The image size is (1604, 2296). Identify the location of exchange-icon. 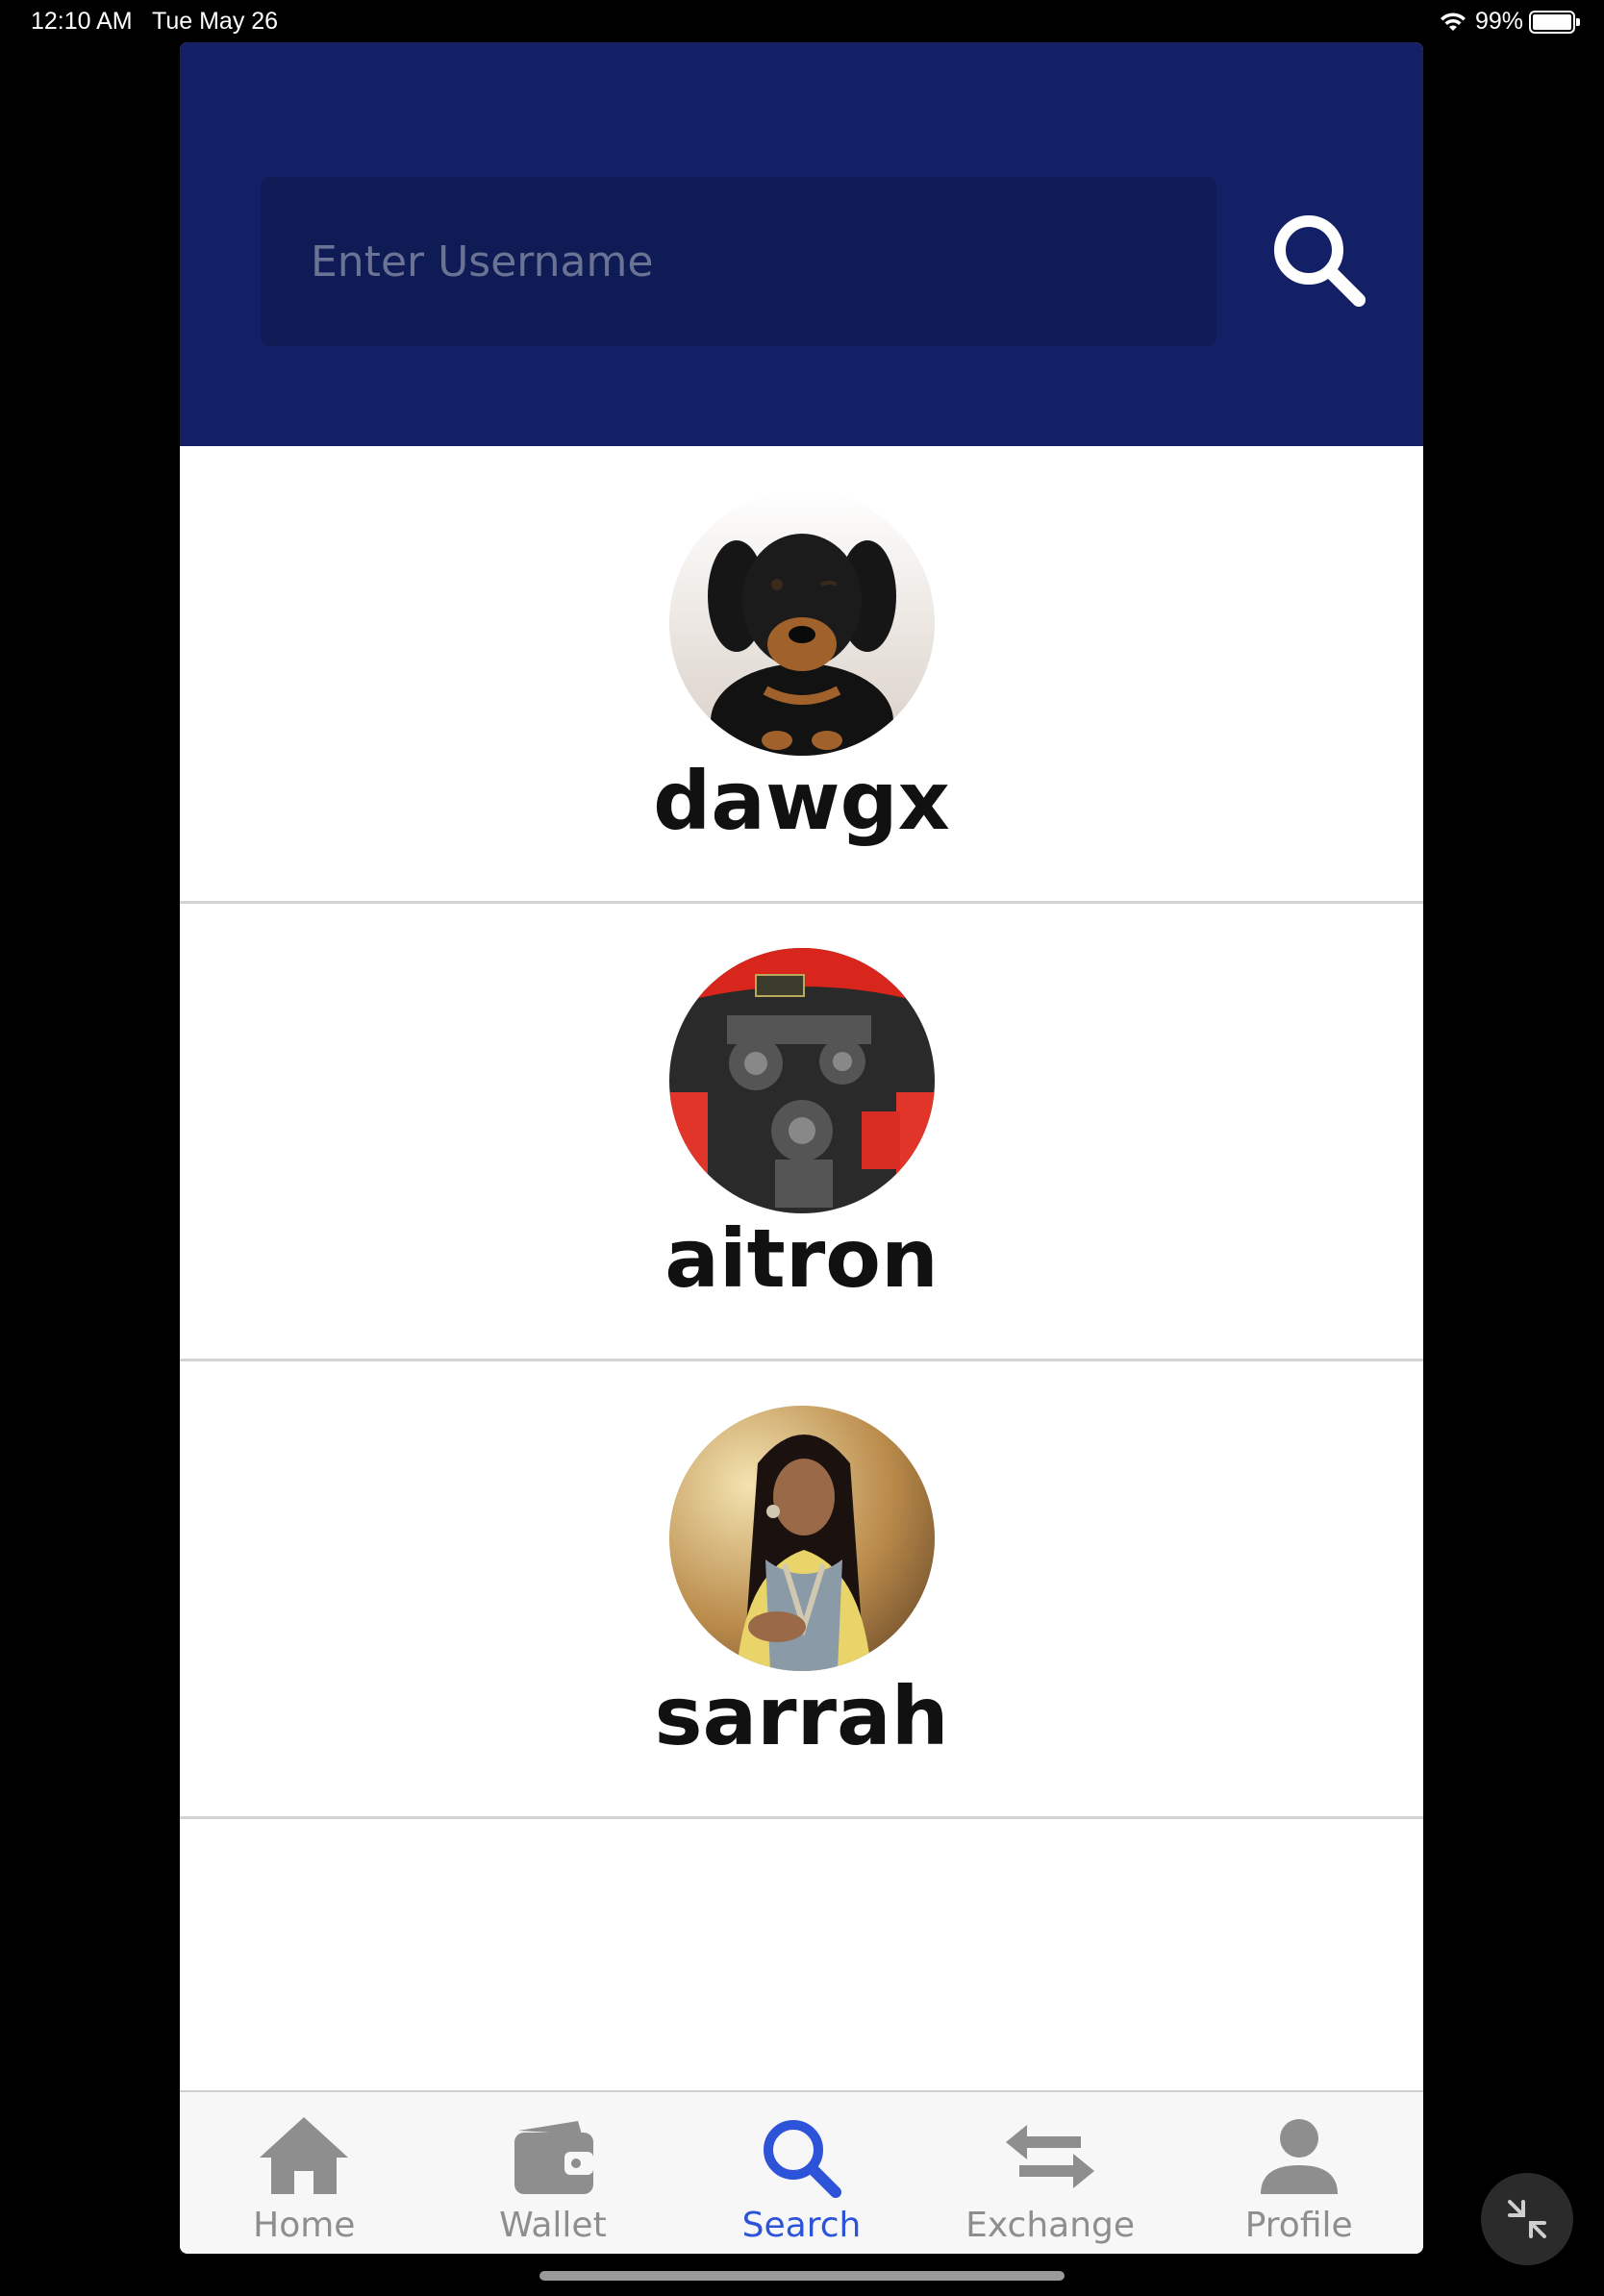
(1050, 2156).